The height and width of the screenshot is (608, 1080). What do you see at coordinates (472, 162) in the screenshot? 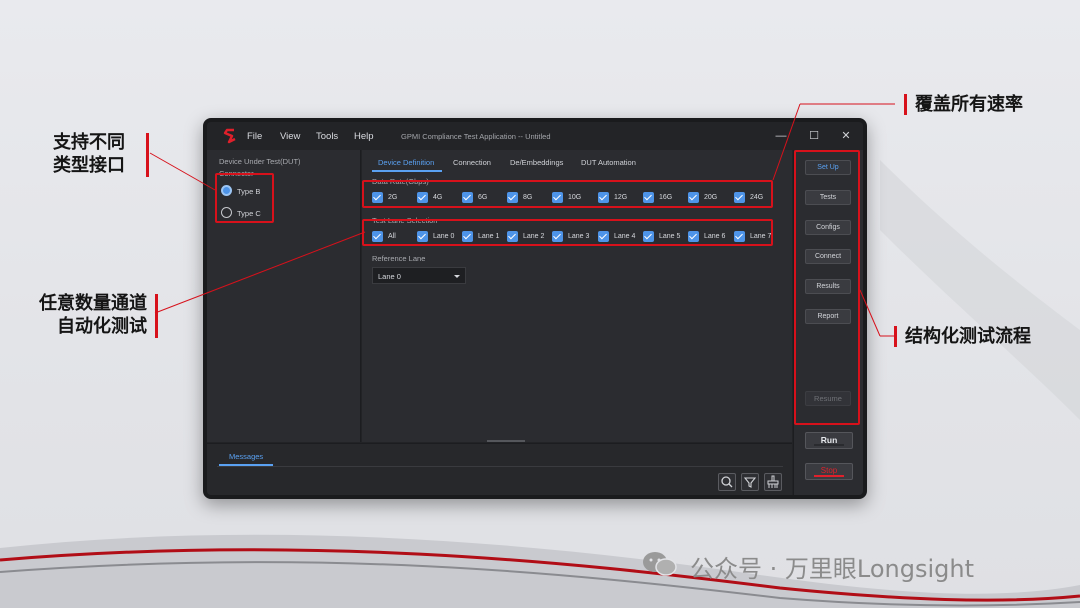
I see `tab-connection: Connection` at bounding box center [472, 162].